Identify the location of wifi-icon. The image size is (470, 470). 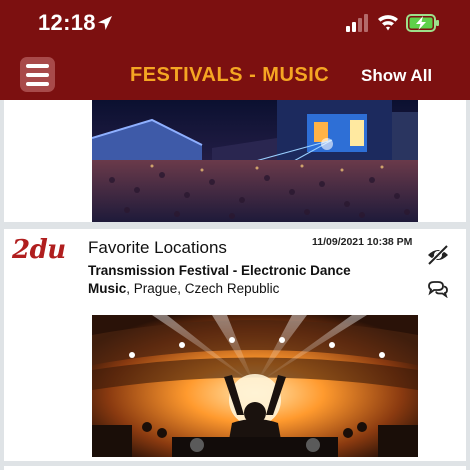
(388, 23).